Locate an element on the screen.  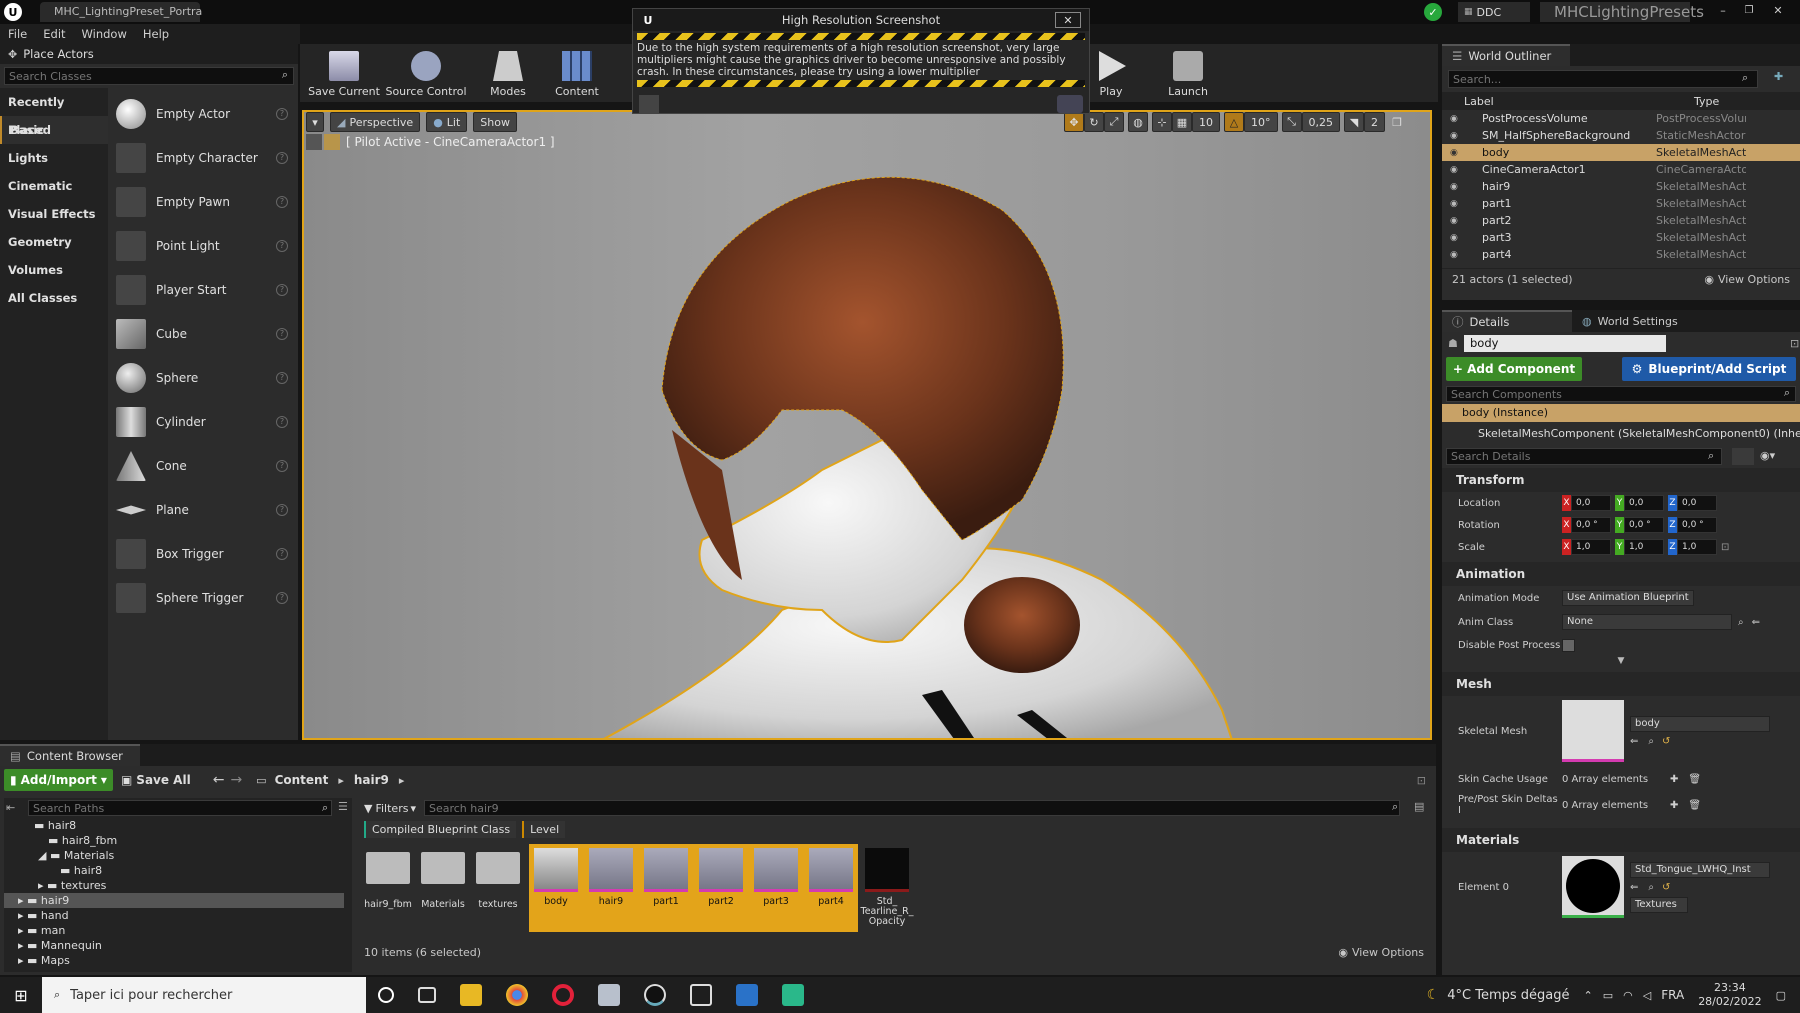
scale-snap-icon: ⤡ is located at coordinates (1291, 122).